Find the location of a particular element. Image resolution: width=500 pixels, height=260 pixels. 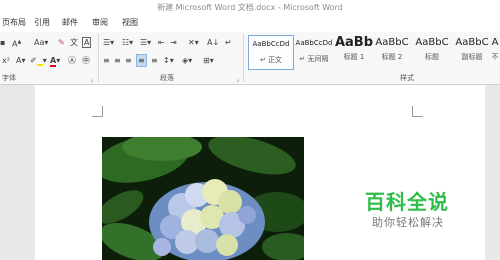

align-left-icon: ≡ is located at coordinates (106, 60).